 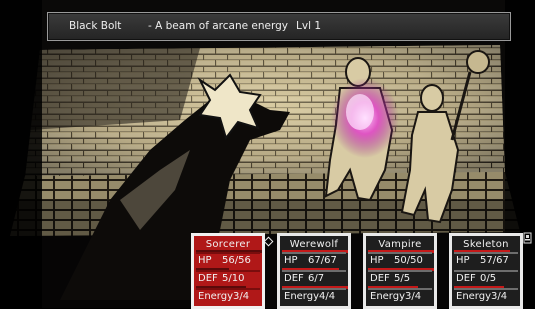 What do you see at coordinates (236, 260) in the screenshot?
I see `hp-value: 56/56` at bounding box center [236, 260].